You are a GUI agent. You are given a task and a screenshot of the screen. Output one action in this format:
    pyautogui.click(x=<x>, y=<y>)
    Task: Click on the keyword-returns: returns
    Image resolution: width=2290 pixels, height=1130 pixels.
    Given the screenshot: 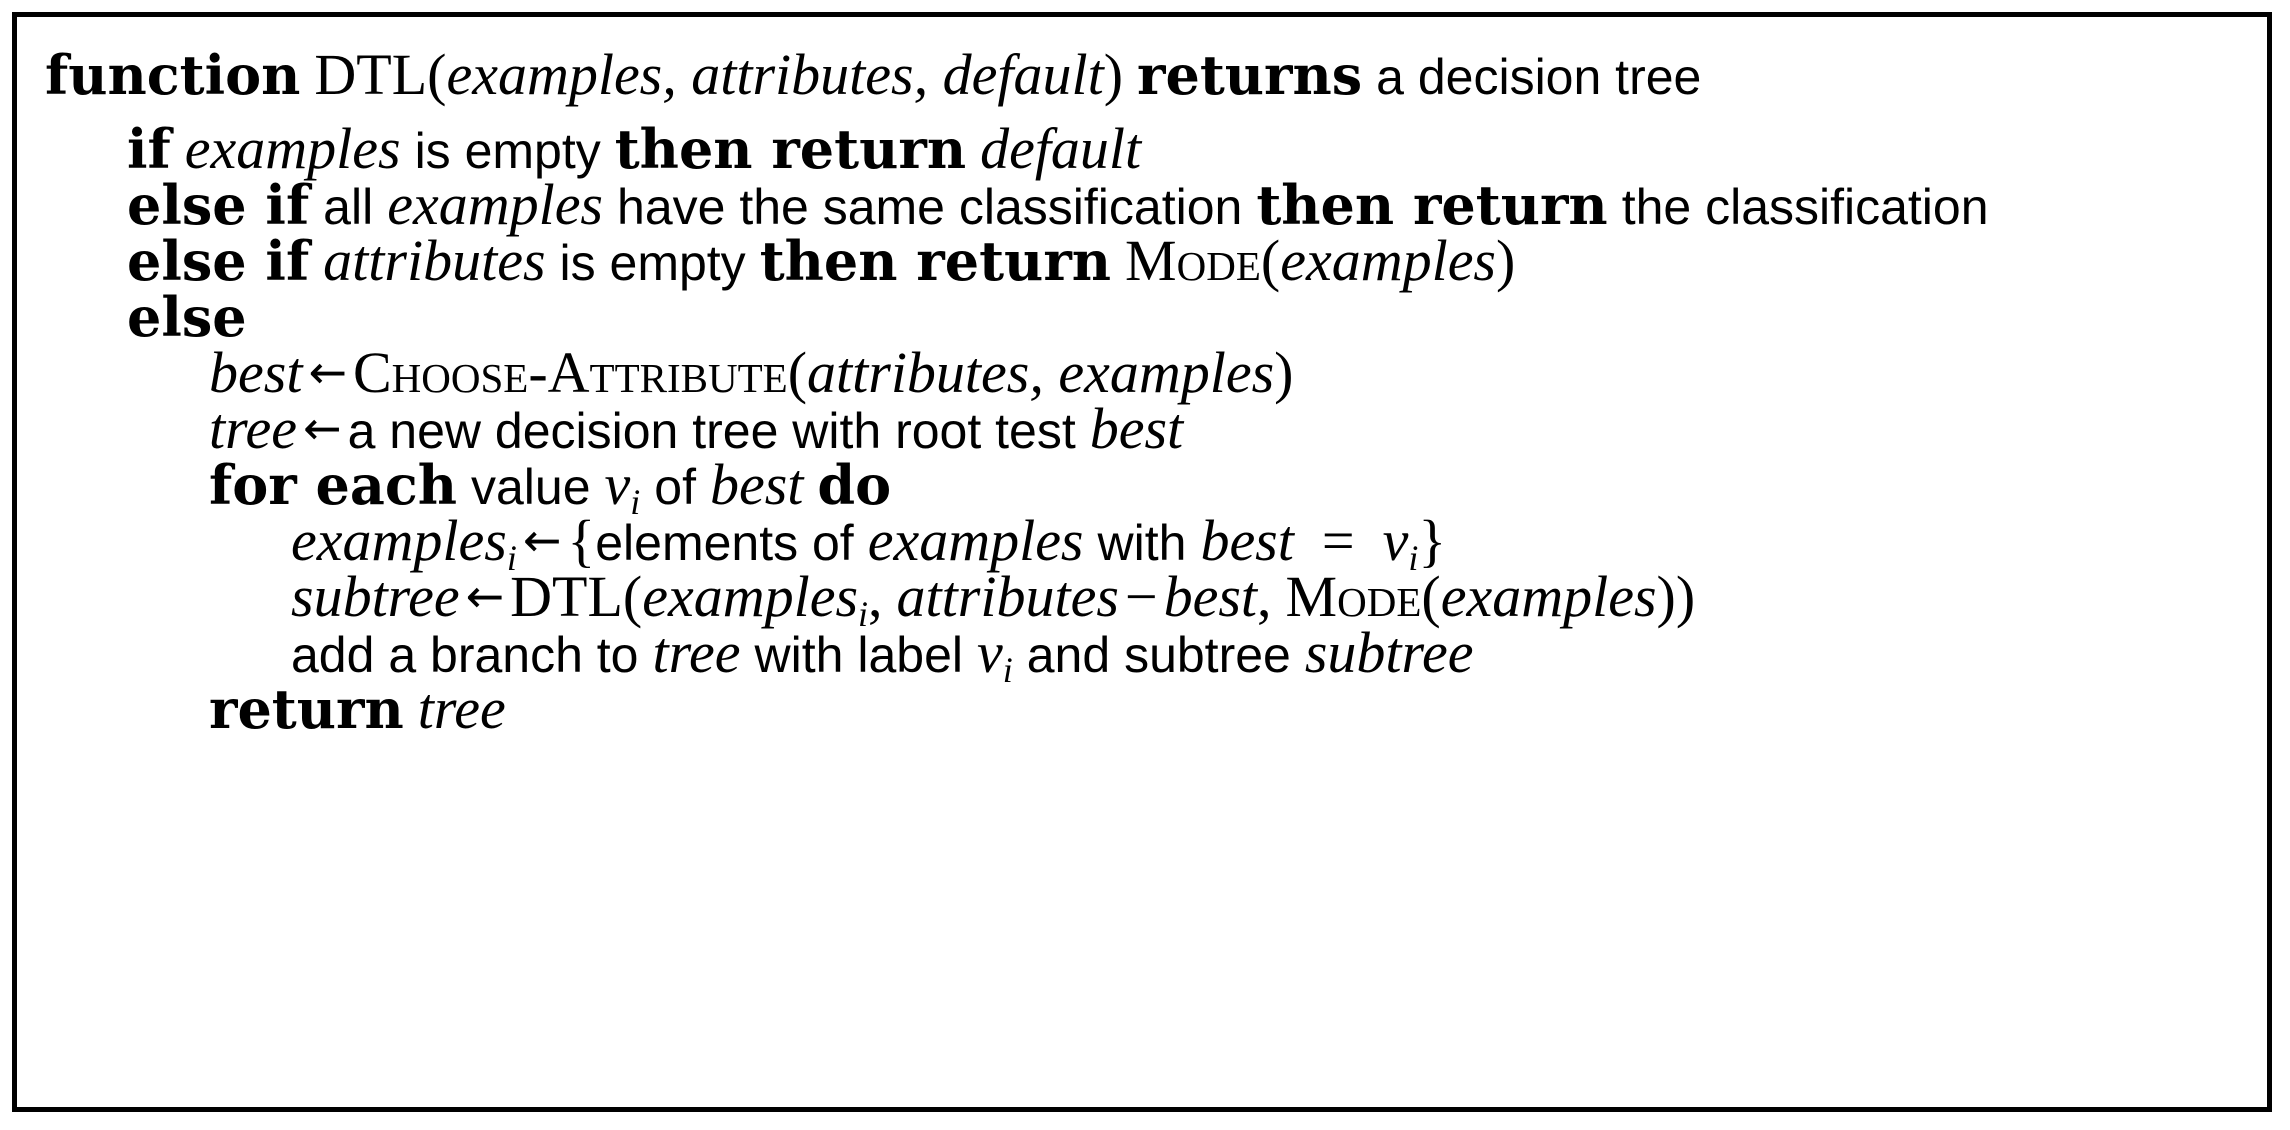 What is the action you would take?
    pyautogui.click(x=1250, y=75)
    